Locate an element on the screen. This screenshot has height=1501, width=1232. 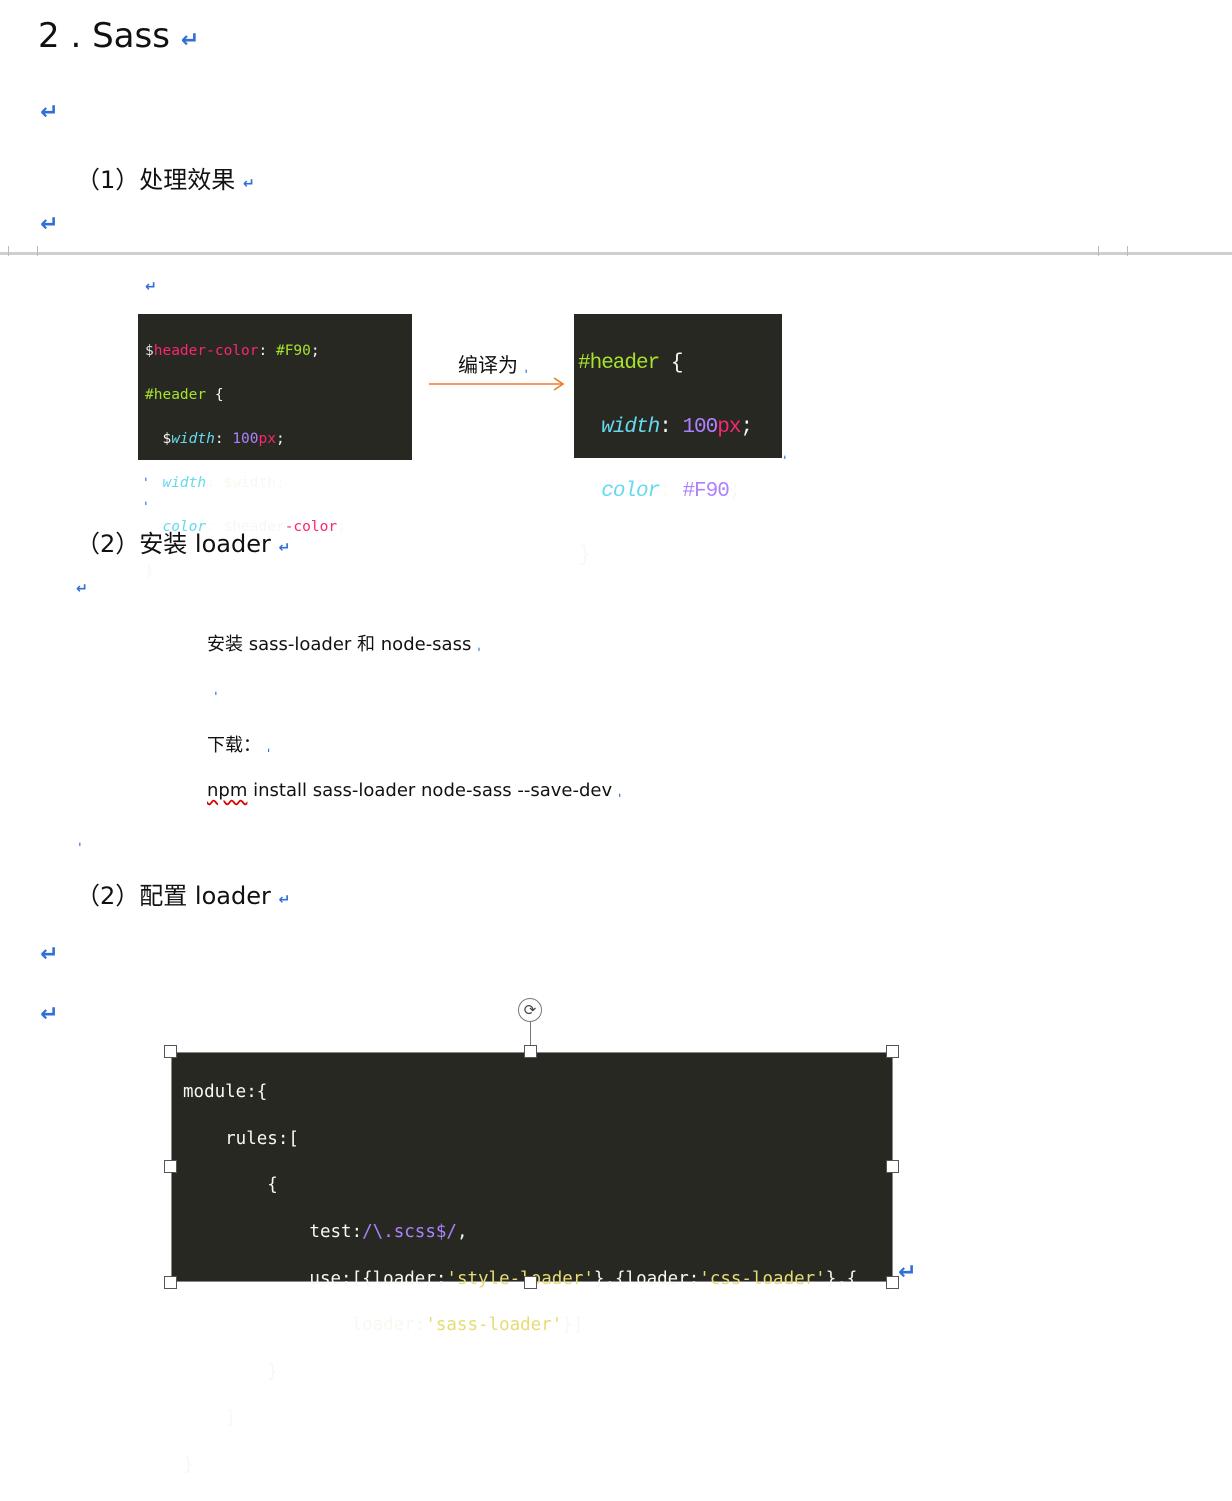
resize-handle-bottom-left is located at coordinates (170, 1282).